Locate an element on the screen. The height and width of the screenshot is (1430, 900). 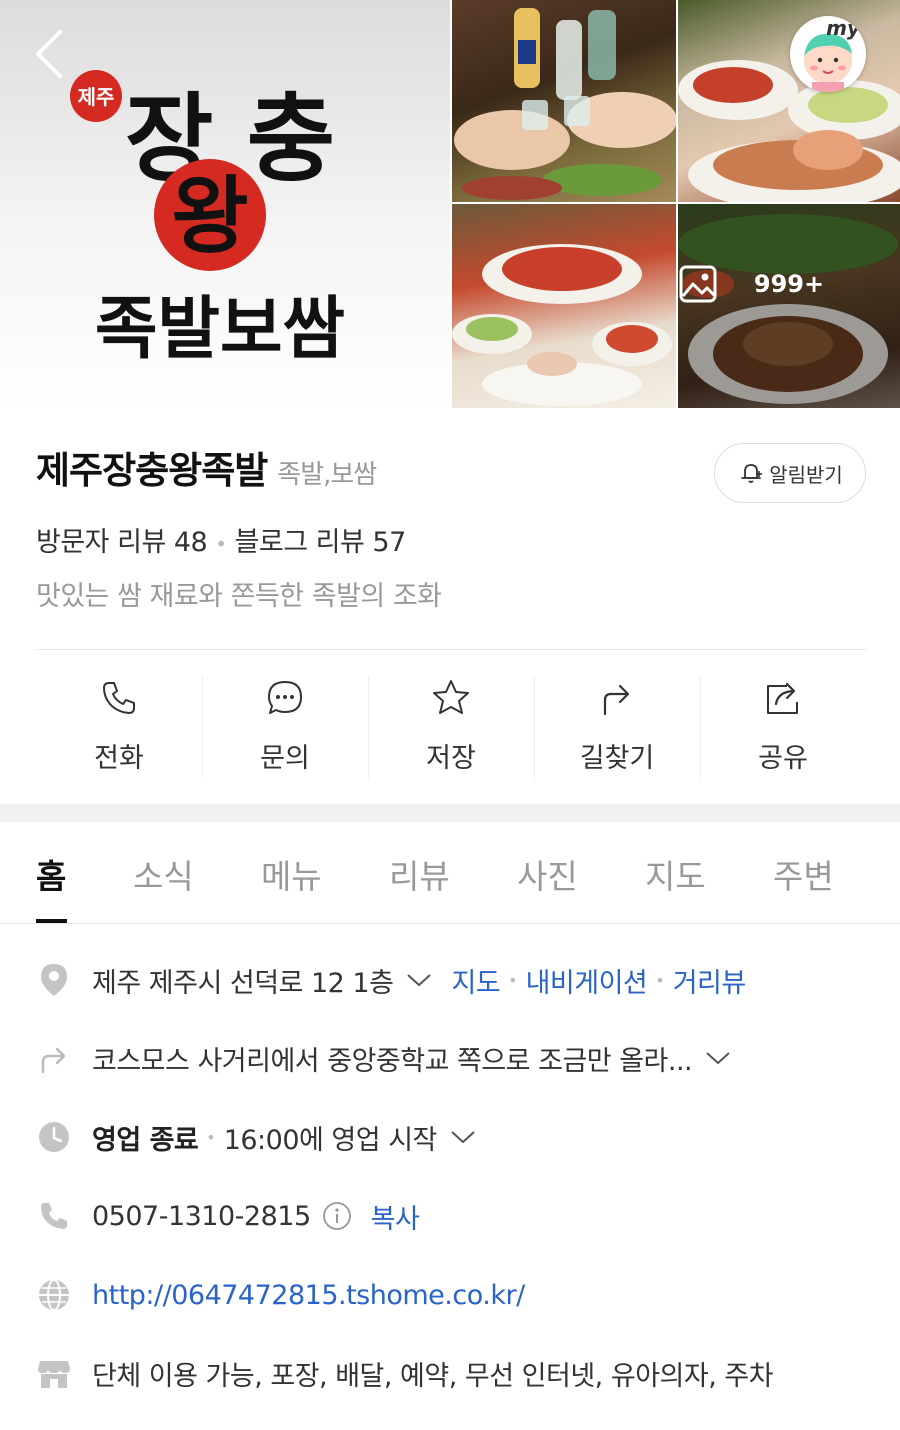
tab-home: 홈 is located at coordinates (51, 874).